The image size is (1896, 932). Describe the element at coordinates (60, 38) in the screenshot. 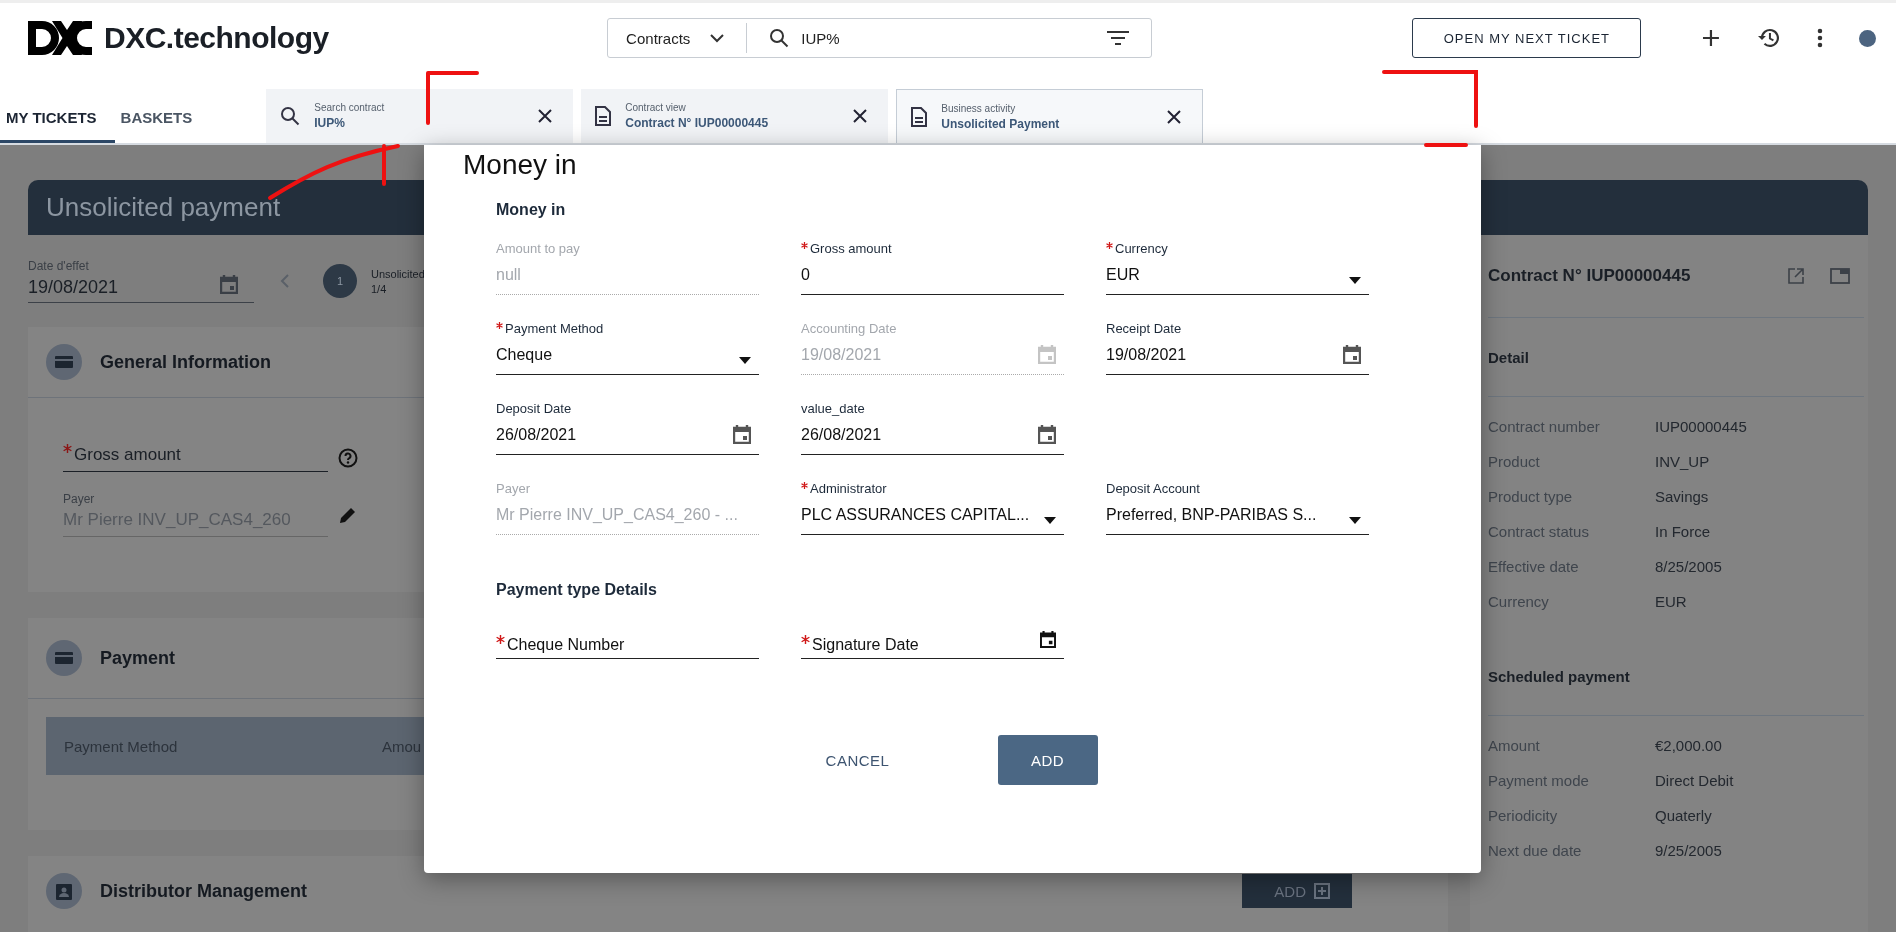

I see `logo-icon` at that location.